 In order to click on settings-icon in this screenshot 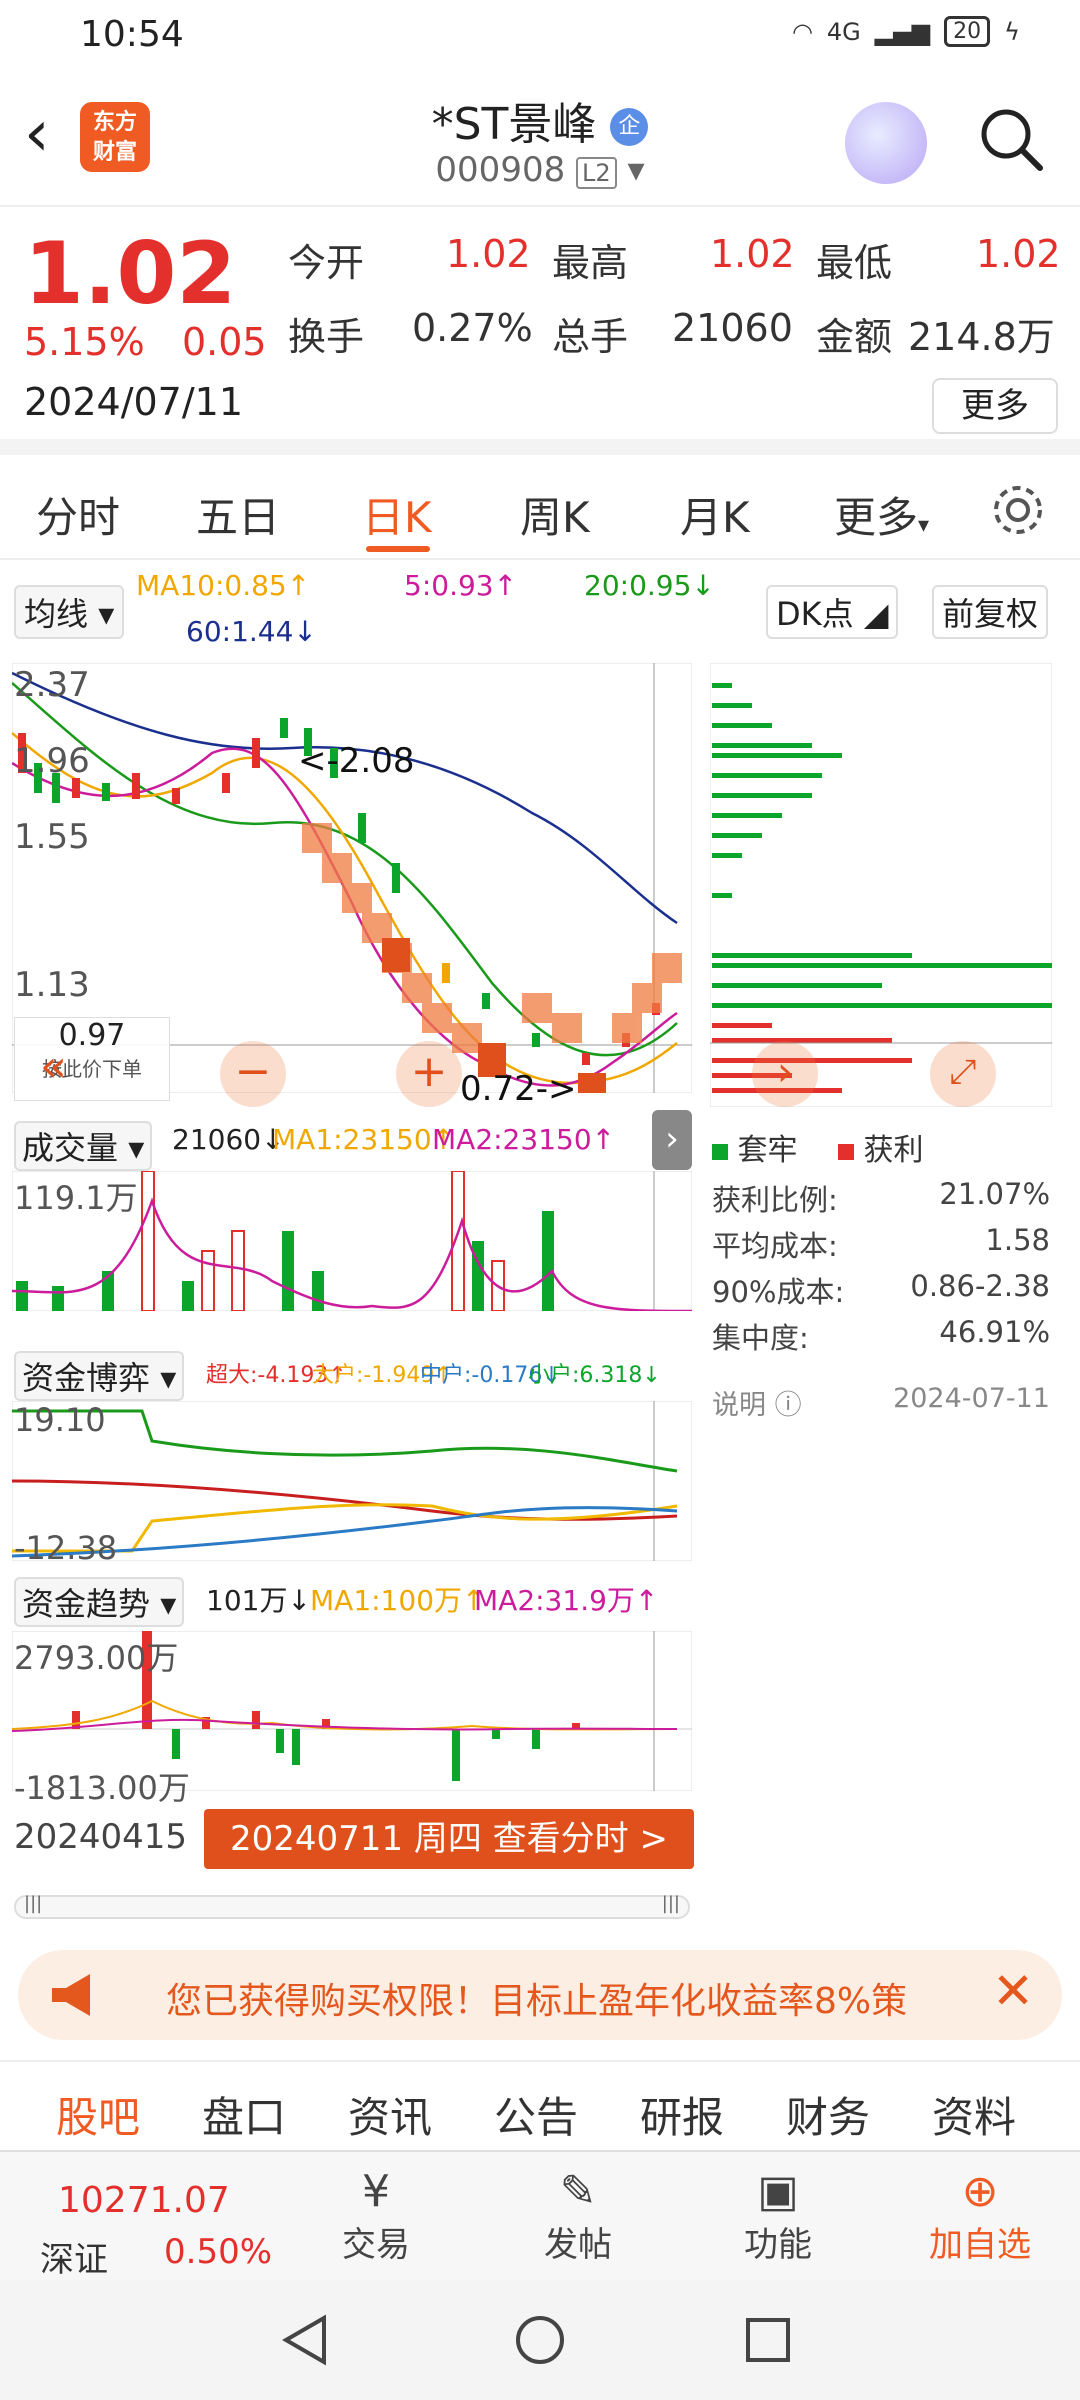, I will do `click(1018, 510)`.